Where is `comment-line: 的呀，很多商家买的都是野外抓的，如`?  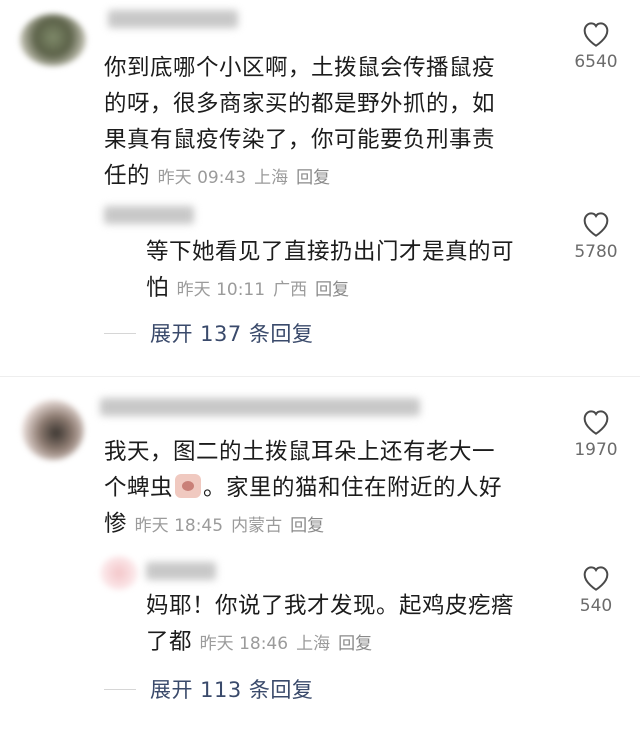 comment-line: 的呀，很多商家买的都是野外抓的，如 is located at coordinates (300, 104).